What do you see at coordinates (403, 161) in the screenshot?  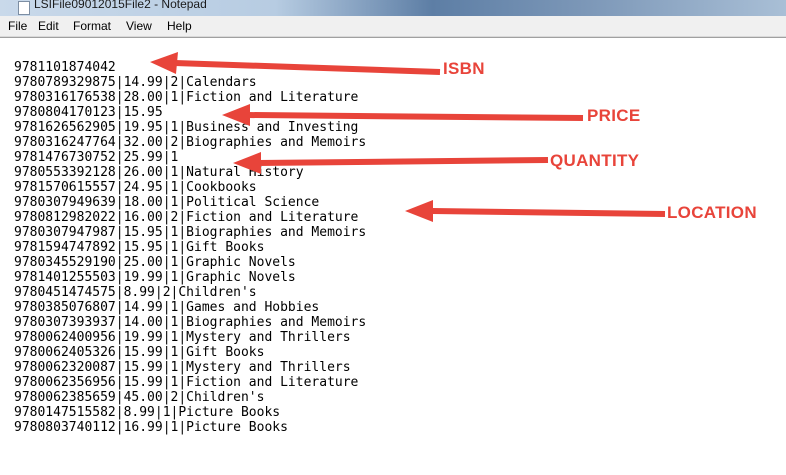 I see `quantity-arrow-line` at bounding box center [403, 161].